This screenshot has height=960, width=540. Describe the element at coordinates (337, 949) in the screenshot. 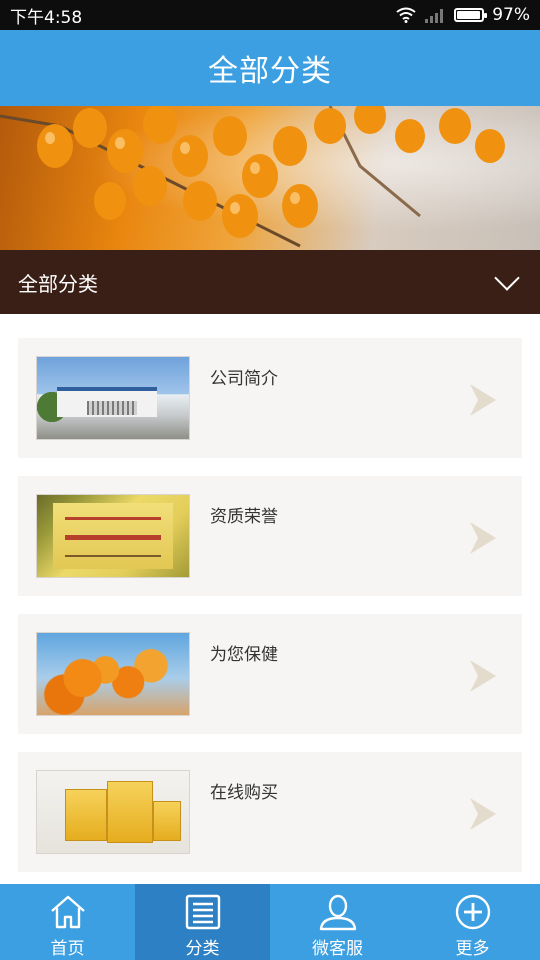

I see `nav-customer-service-label: 微客服` at that location.